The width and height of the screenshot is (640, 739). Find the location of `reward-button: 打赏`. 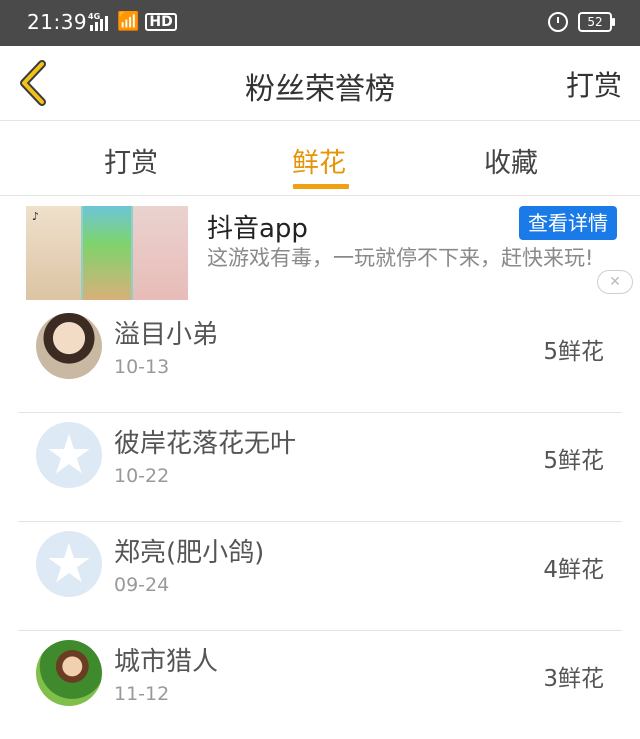

reward-button: 打赏 is located at coordinates (594, 84).